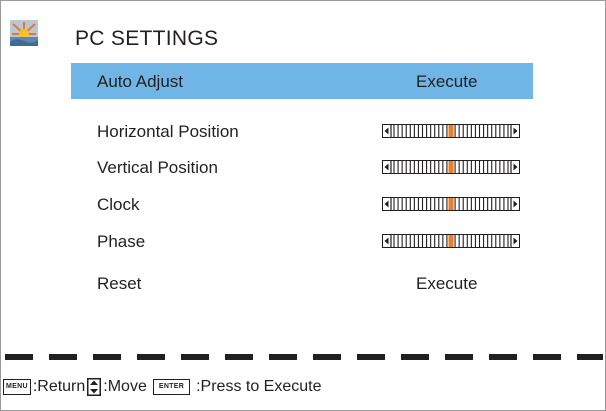  Describe the element at coordinates (140, 81) in the screenshot. I see `menu-item-label: Auto Adjust` at that location.